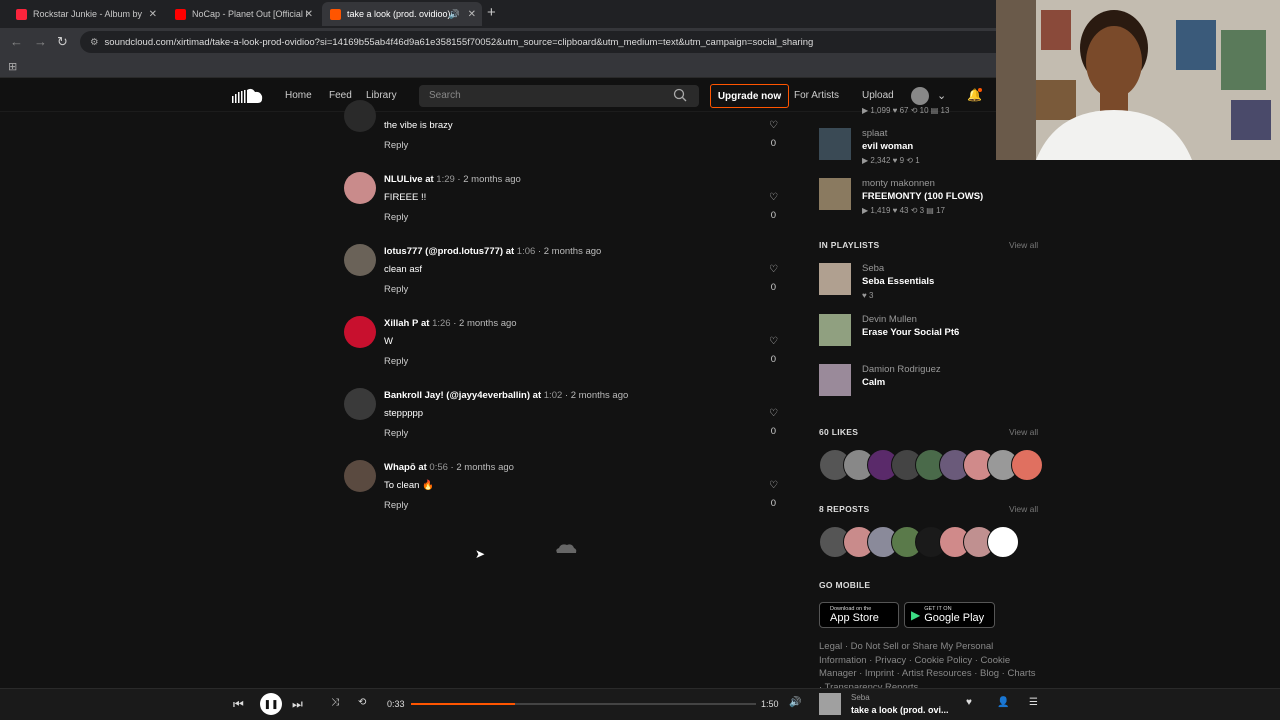 The image size is (1280, 720). What do you see at coordinates (454, 14) in the screenshot?
I see `speaker-icon: 🔊` at bounding box center [454, 14].